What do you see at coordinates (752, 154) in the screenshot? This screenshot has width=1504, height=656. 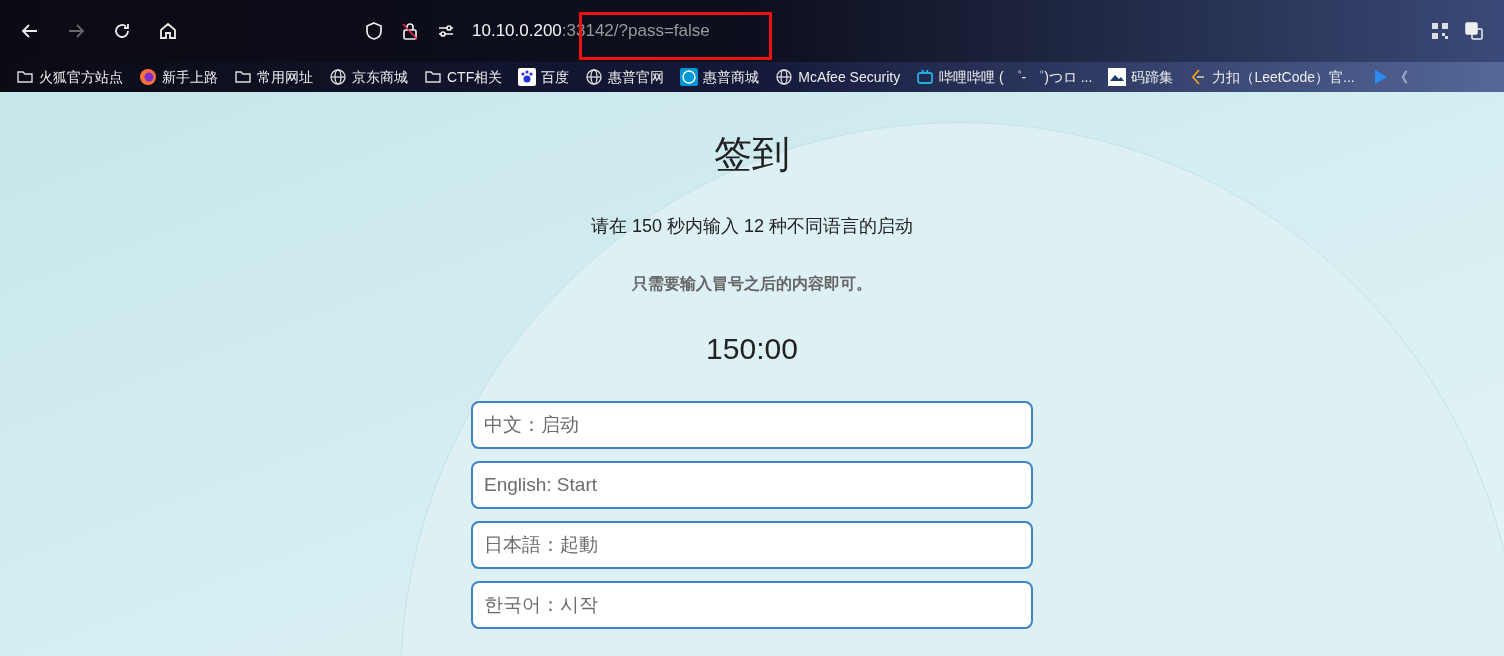 I see `page-title: 签到` at bounding box center [752, 154].